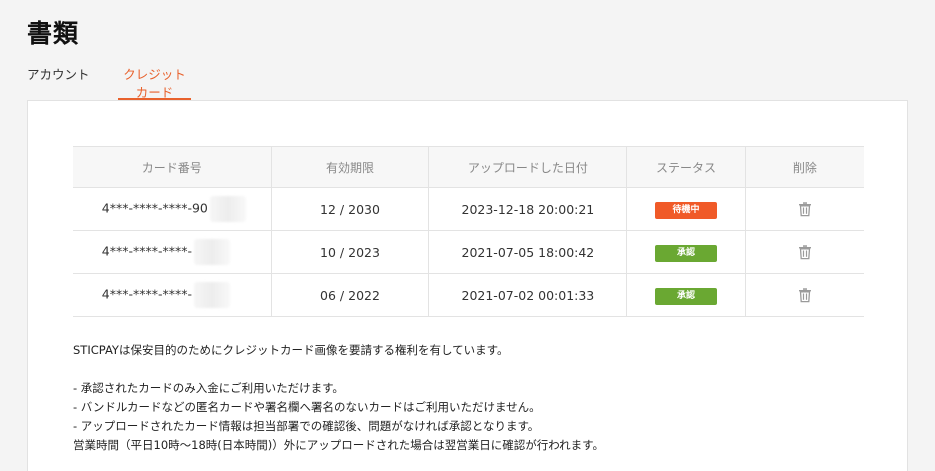 The height and width of the screenshot is (471, 935). What do you see at coordinates (350, 252) in the screenshot?
I see `expiry-cell: 10 / 2023` at bounding box center [350, 252].